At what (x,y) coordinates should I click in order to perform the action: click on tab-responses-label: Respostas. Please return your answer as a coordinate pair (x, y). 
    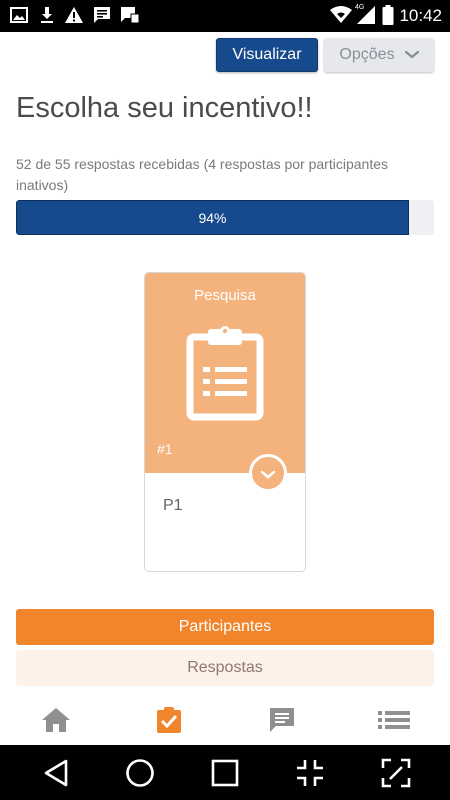
    Looking at the image, I should click on (225, 667).